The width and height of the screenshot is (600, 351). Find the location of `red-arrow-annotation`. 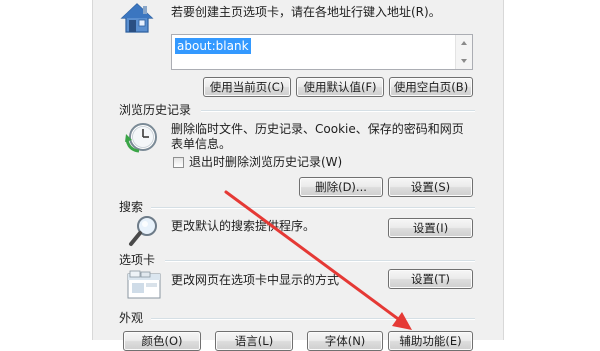

red-arrow-annotation is located at coordinates (318, 260).